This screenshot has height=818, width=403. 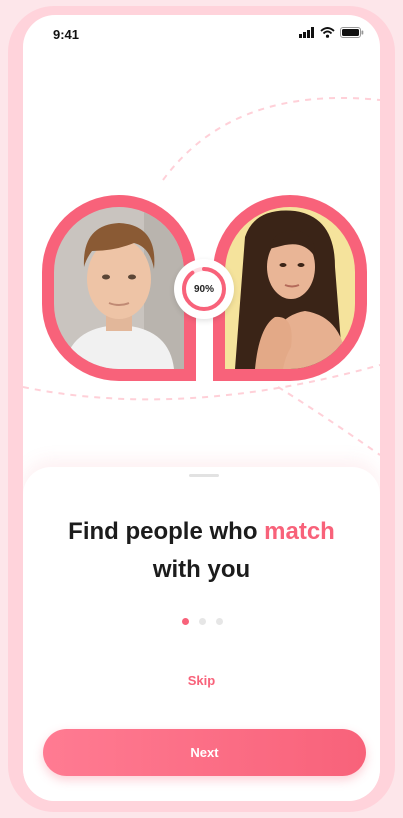 I want to click on profile-photo-frame-left, so click(x=119, y=288).